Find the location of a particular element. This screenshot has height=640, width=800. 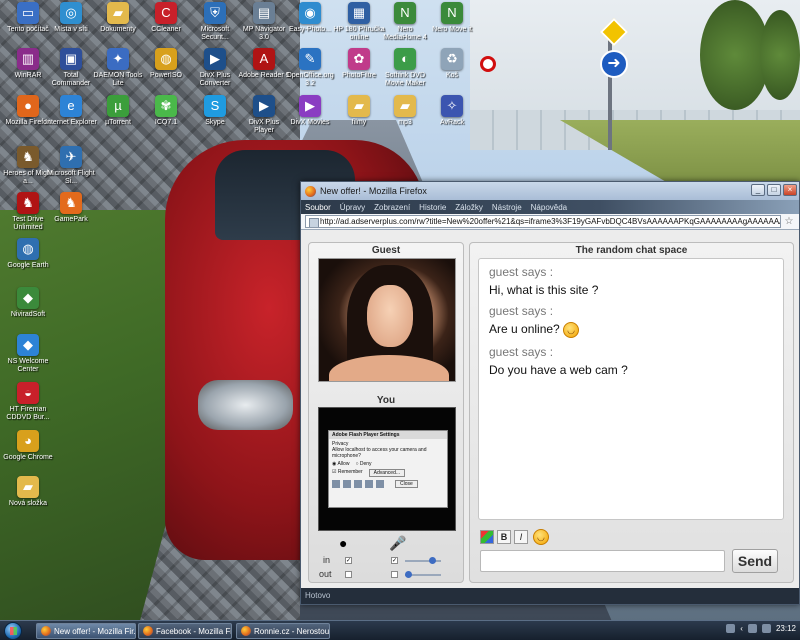

bookmark-star-icon: ☆ is located at coordinates (789, 221).